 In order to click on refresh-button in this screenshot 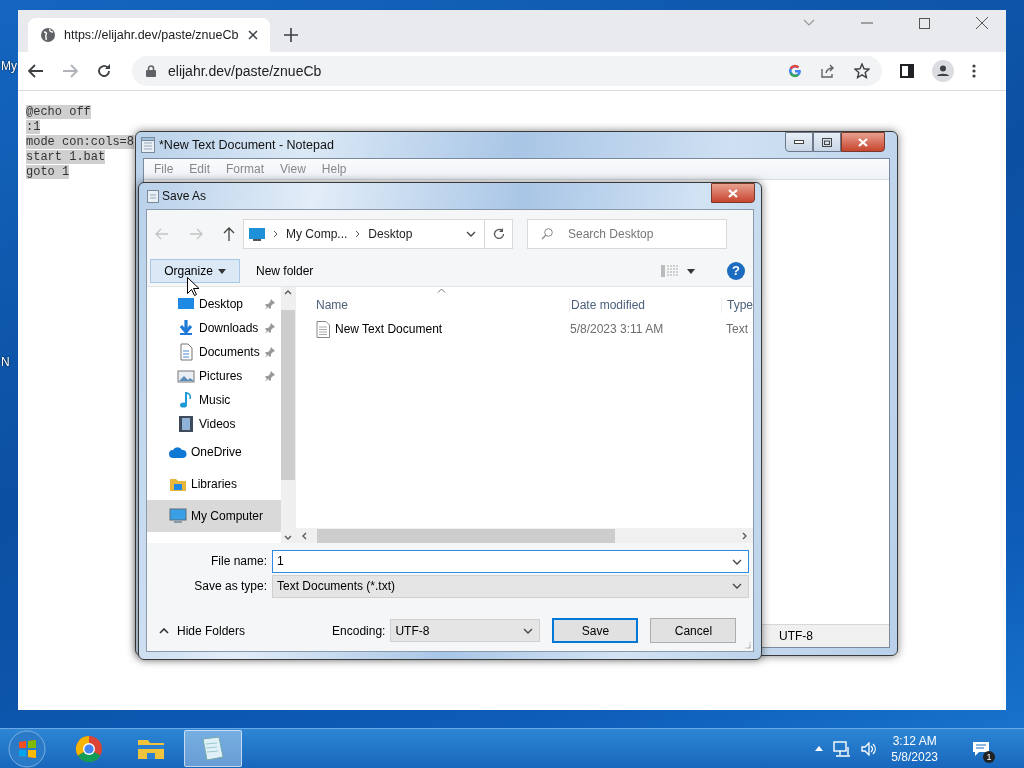, I will do `click(499, 234)`.